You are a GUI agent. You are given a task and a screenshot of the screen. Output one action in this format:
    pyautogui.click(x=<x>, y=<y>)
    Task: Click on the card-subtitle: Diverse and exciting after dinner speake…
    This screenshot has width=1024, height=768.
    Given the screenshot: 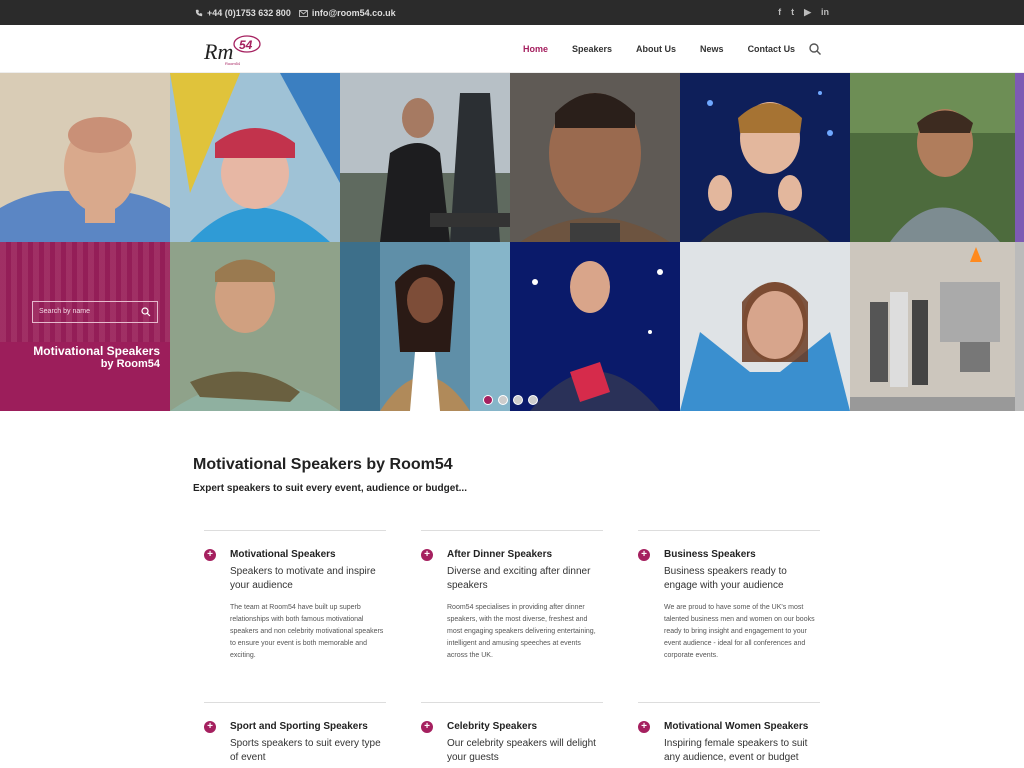 What is the action you would take?
    pyautogui.click(x=519, y=578)
    